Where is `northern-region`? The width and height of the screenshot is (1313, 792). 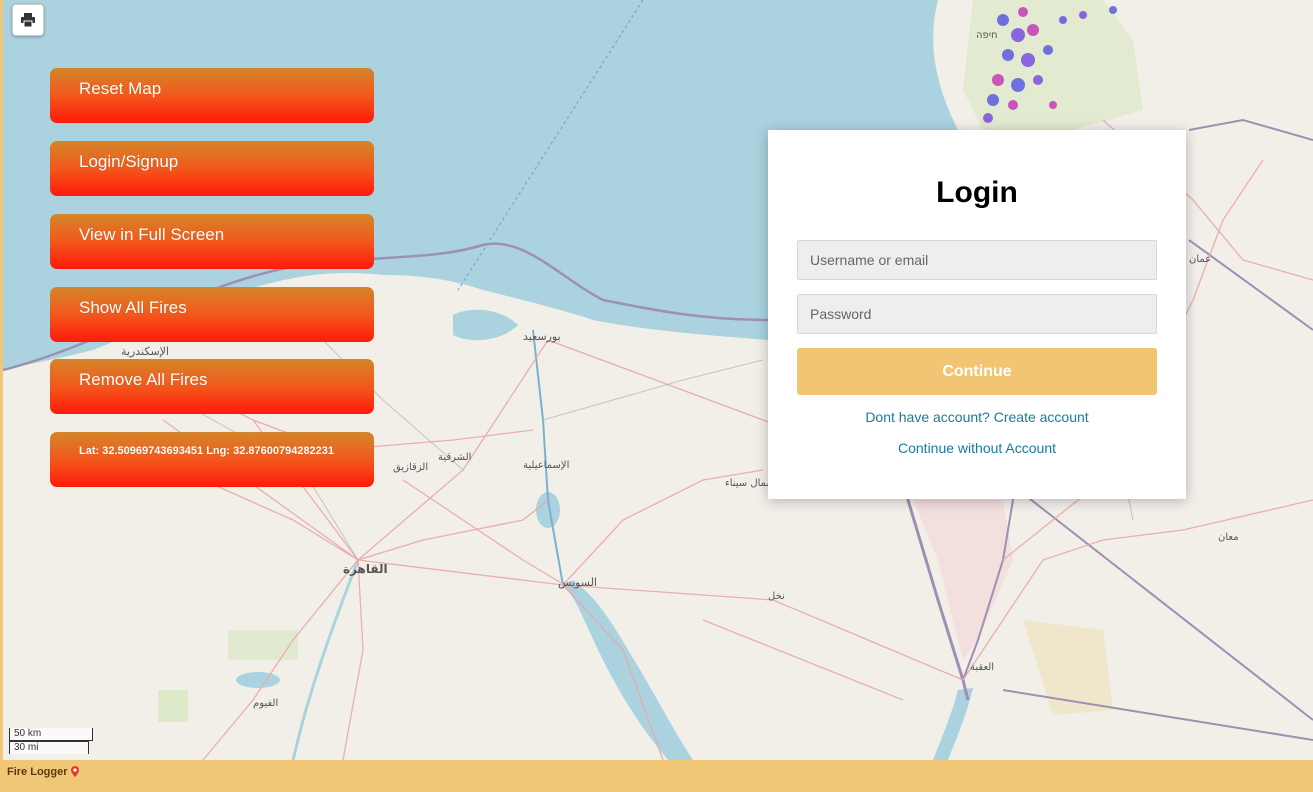 northern-region is located at coordinates (1053, 65).